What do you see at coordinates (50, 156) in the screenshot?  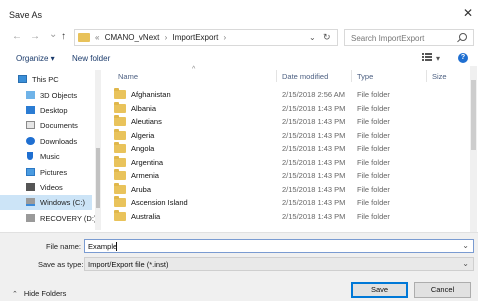 I see `sidebar-item-label: Music` at bounding box center [50, 156].